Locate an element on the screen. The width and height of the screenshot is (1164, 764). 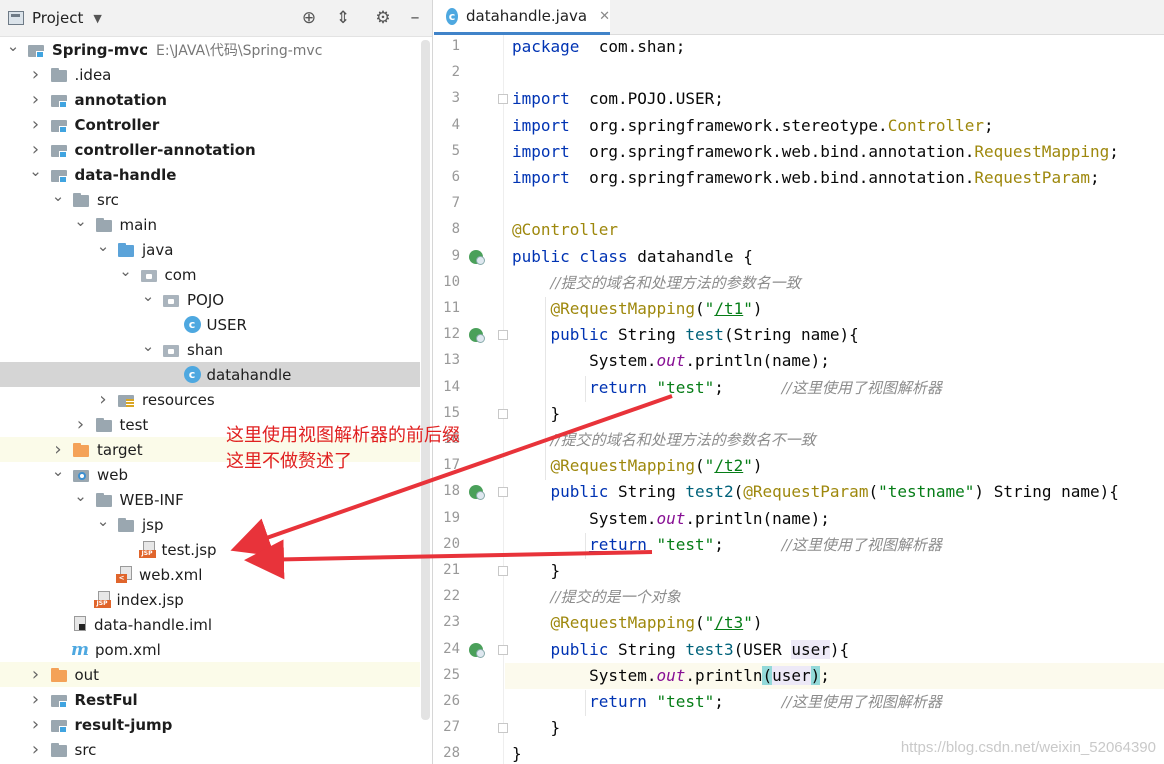
code-line: @Controller is located at coordinates (834, 230).